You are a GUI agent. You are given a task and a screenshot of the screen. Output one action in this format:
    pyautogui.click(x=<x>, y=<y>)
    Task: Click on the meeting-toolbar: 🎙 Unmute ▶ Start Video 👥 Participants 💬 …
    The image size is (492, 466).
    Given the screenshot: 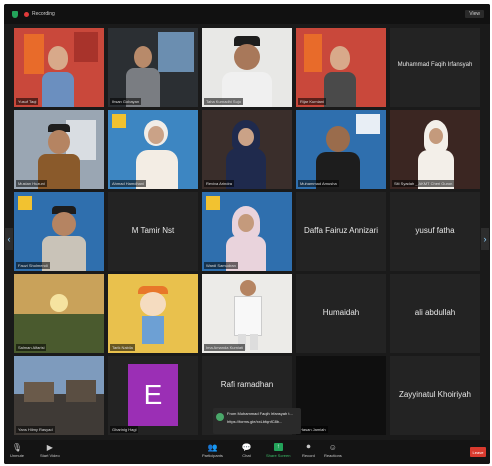 What is the action you would take?
    pyautogui.click(x=247, y=452)
    